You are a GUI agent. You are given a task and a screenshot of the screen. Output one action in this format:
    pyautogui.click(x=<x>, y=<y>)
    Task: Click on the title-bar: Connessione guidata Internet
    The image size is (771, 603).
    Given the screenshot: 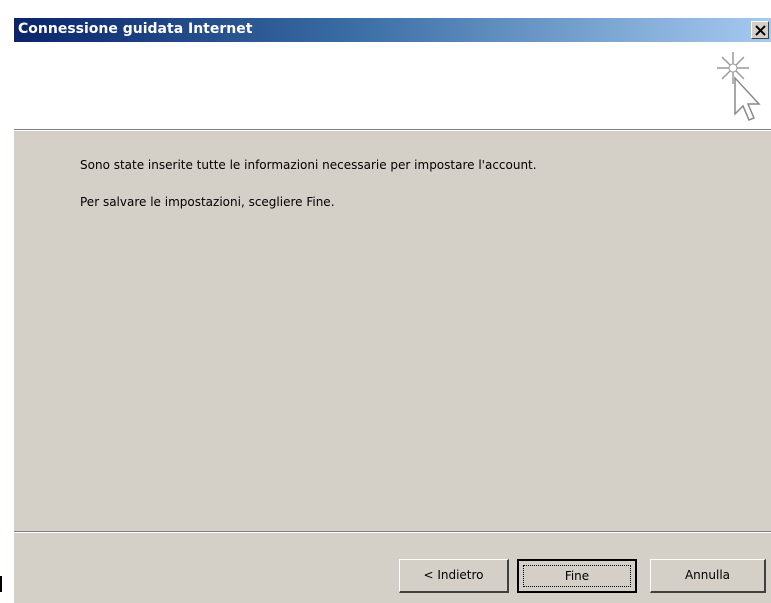 What is the action you would take?
    pyautogui.click(x=392, y=30)
    